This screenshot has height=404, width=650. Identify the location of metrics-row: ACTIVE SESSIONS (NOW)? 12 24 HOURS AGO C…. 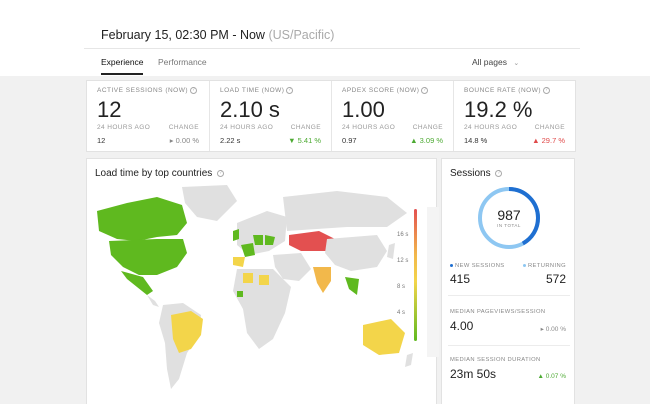
(331, 116).